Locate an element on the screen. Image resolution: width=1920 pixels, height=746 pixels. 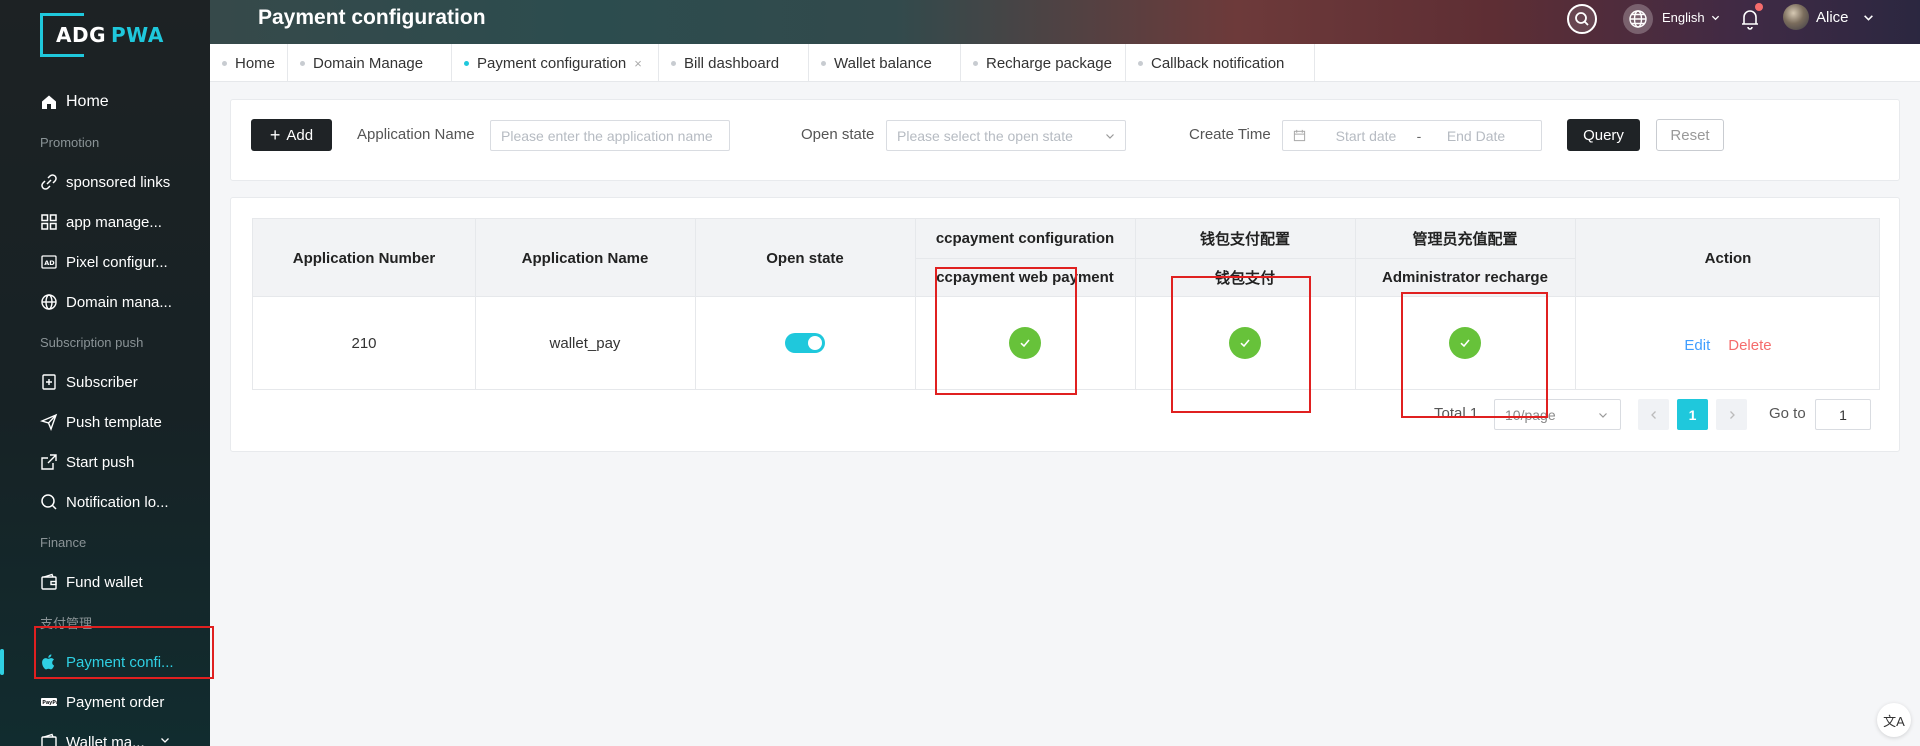
language-selector: English is located at coordinates (1691, 17).